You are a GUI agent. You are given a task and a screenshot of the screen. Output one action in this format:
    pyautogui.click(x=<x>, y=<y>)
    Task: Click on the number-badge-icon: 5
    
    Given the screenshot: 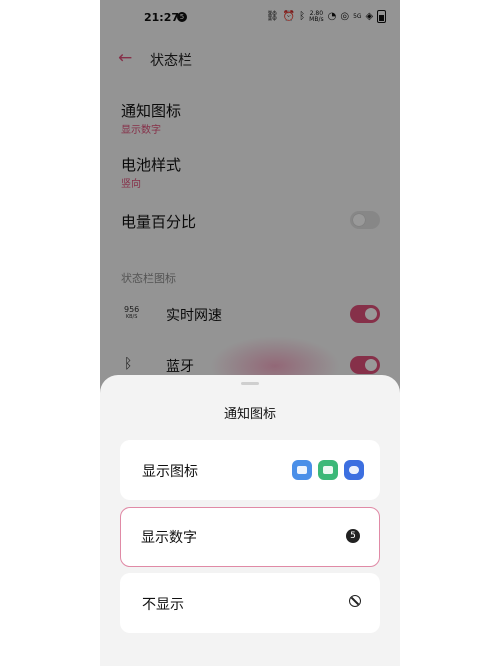 What is the action you would take?
    pyautogui.click(x=353, y=536)
    